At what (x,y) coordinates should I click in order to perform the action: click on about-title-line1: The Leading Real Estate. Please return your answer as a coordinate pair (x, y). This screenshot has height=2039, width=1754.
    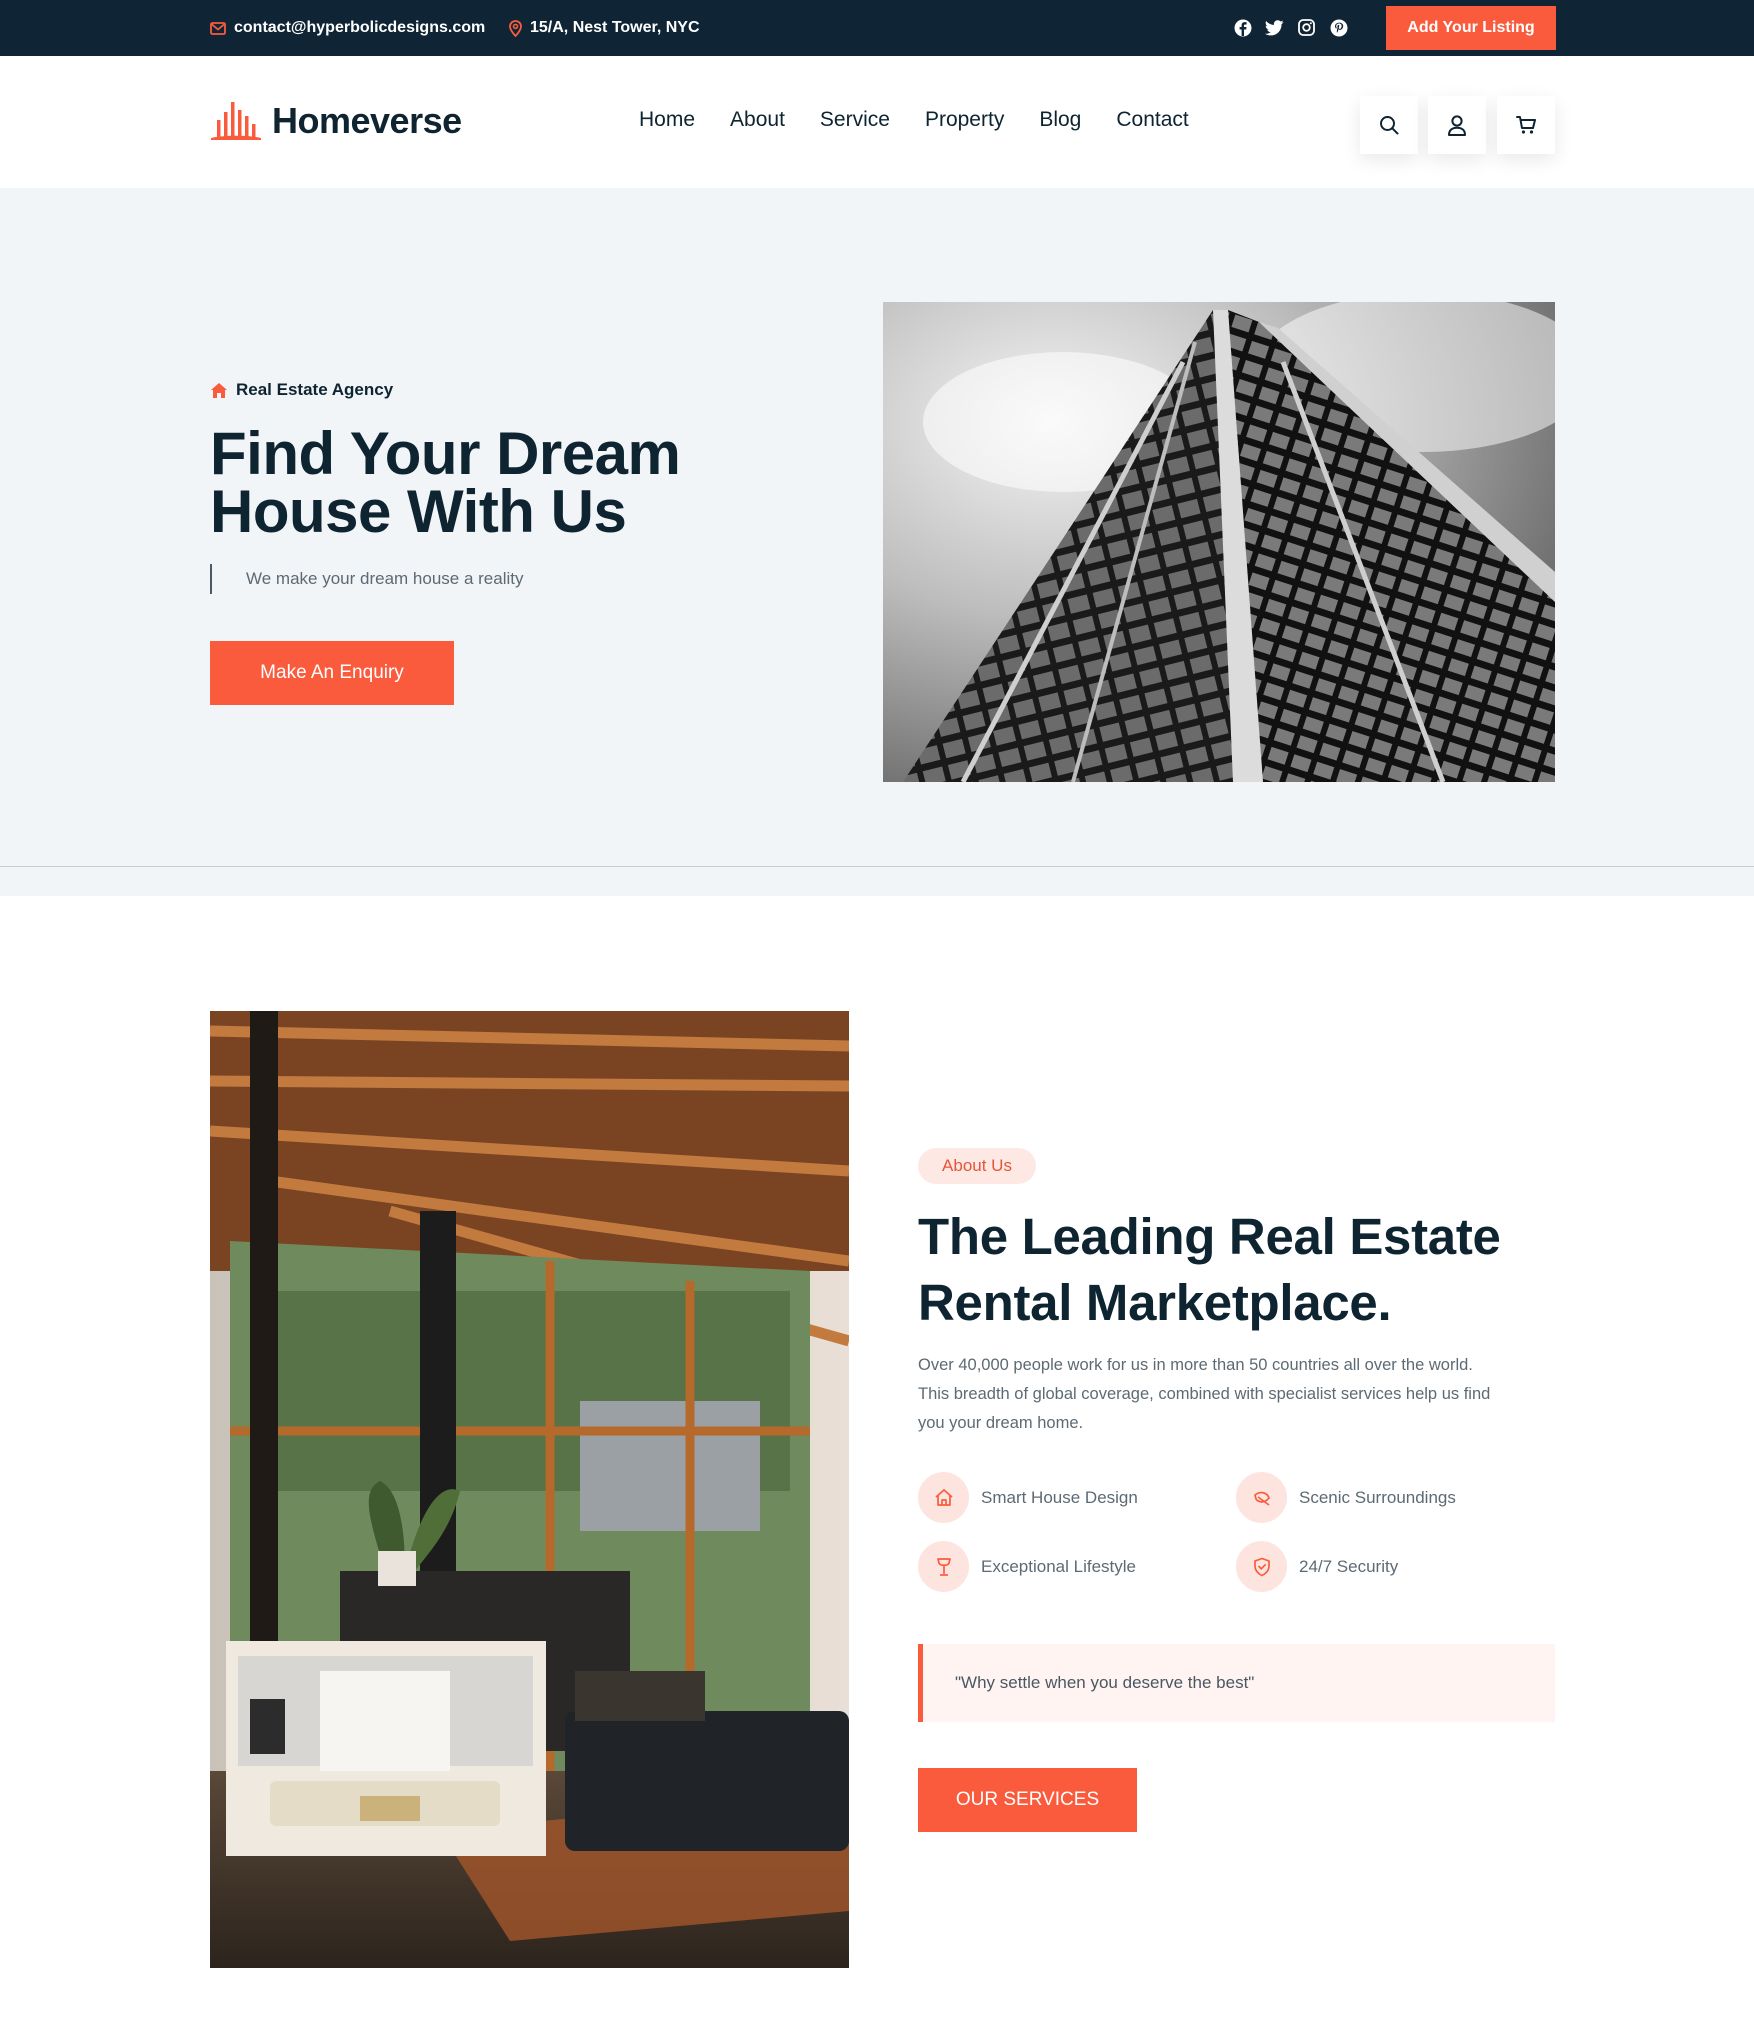
    Looking at the image, I should click on (1209, 1236).